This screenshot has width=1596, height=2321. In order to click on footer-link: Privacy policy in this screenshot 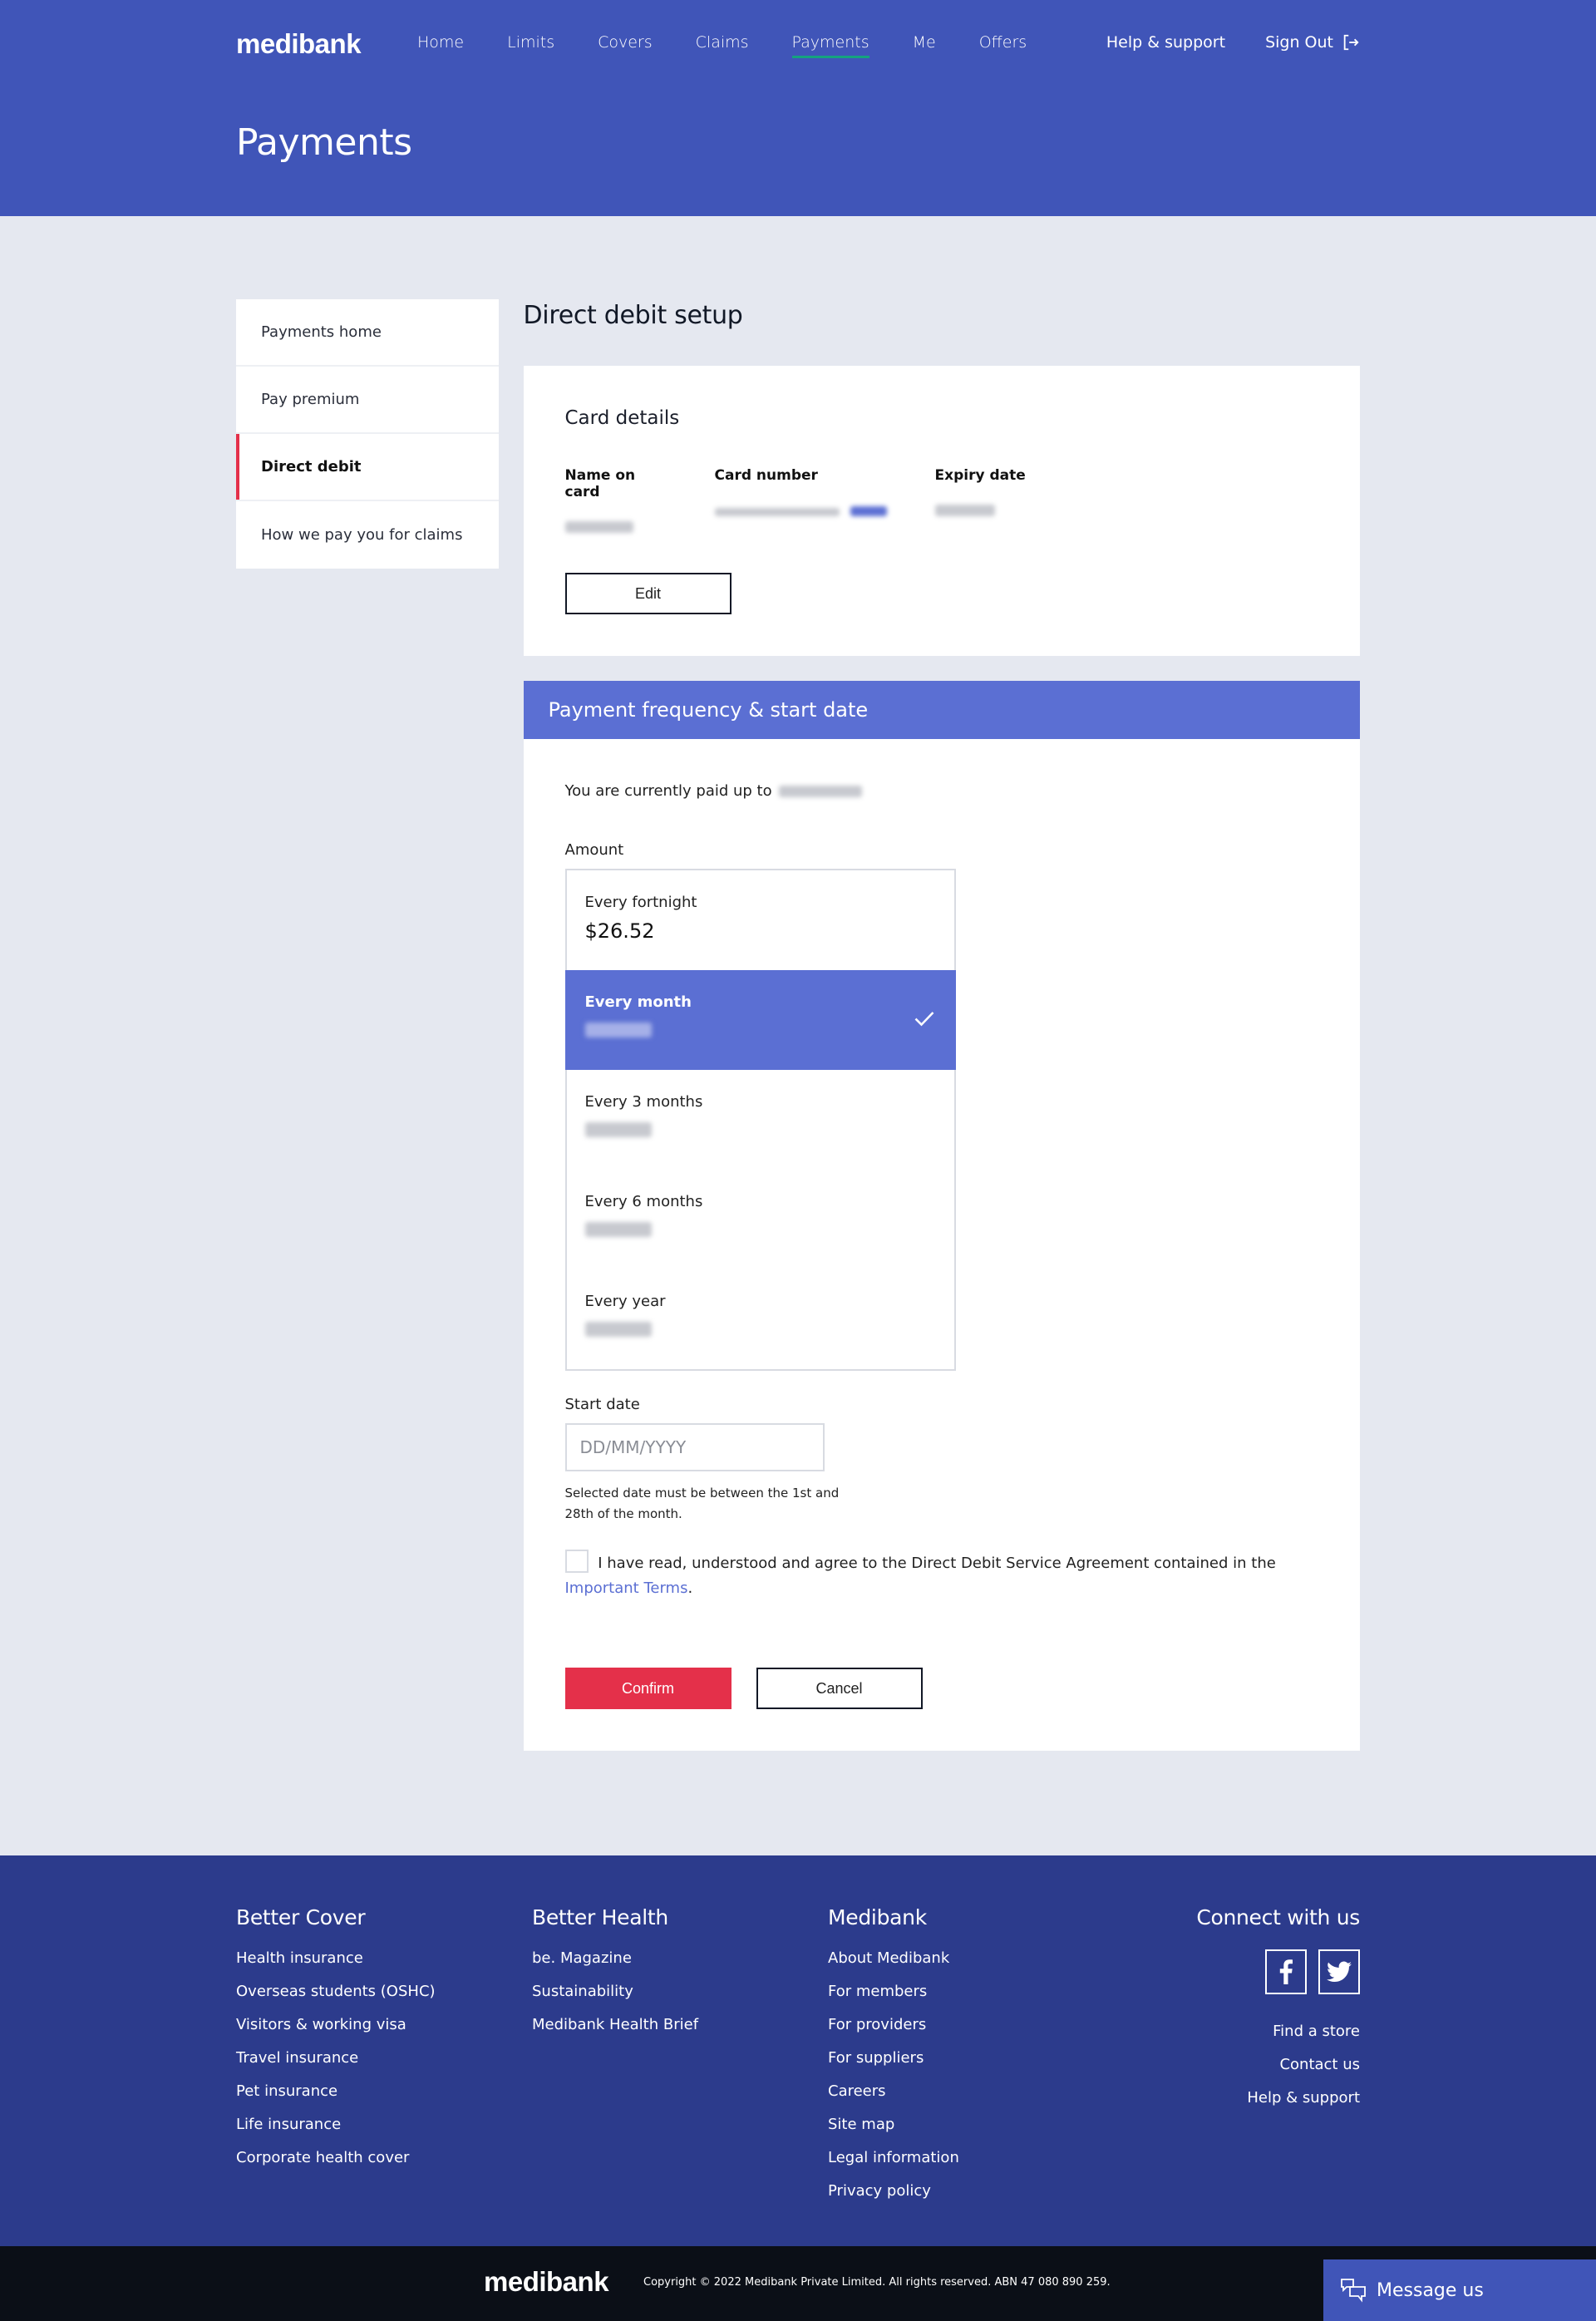, I will do `click(976, 2191)`.